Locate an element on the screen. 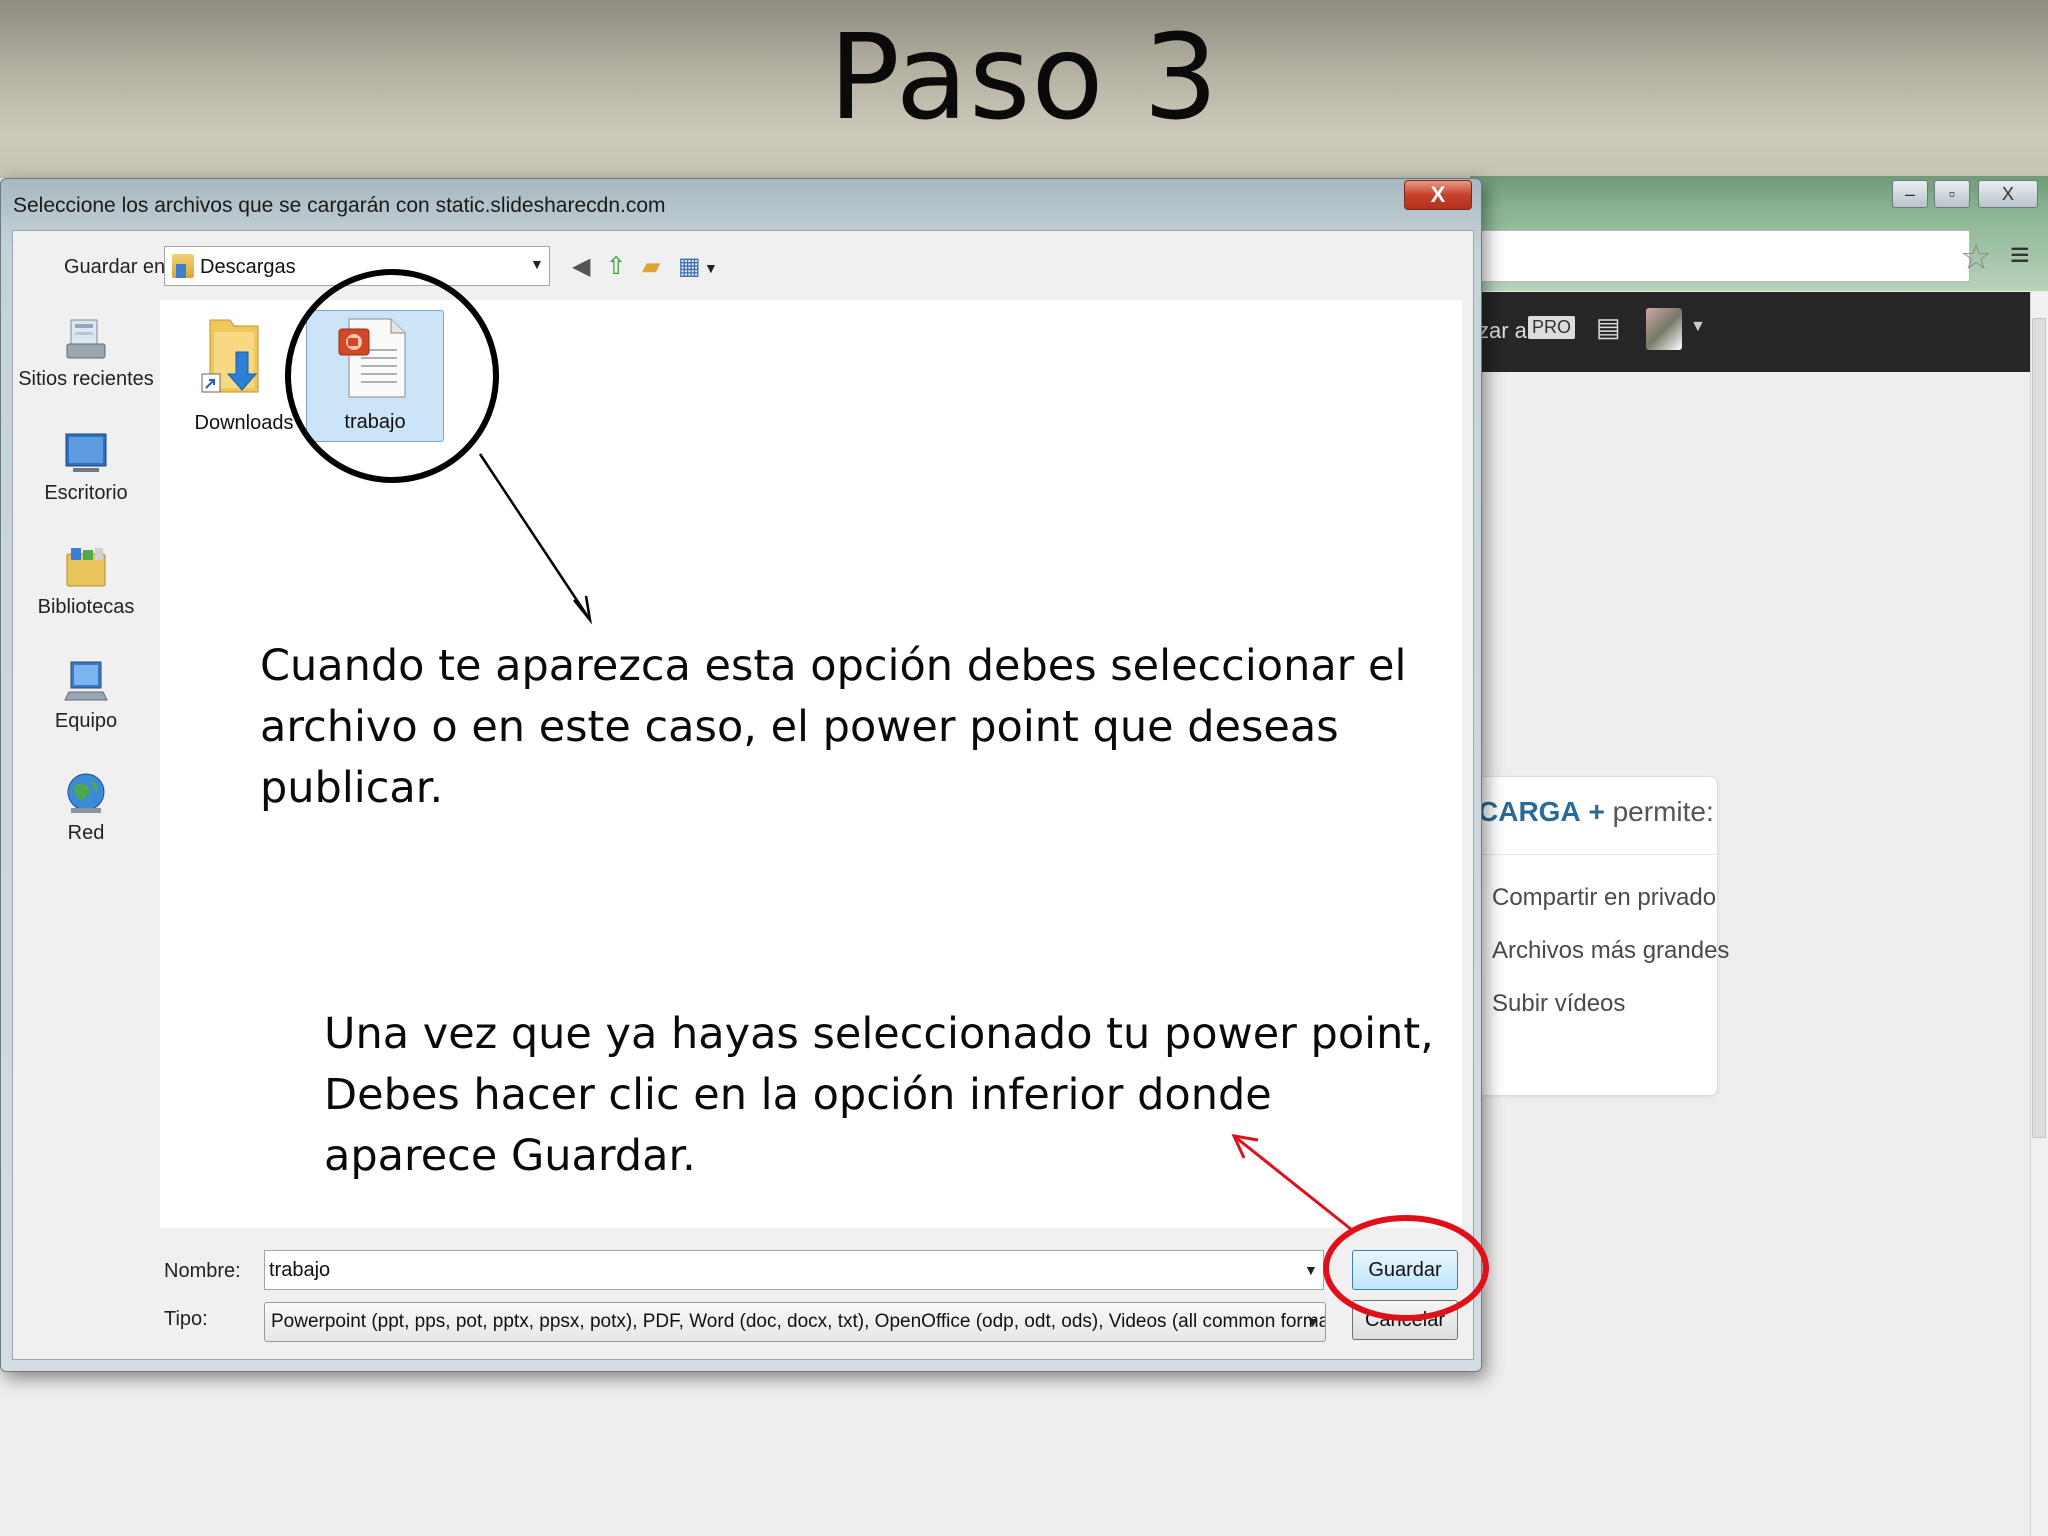 The width and height of the screenshot is (2048, 1536). dialog-close-button: X is located at coordinates (1438, 195).